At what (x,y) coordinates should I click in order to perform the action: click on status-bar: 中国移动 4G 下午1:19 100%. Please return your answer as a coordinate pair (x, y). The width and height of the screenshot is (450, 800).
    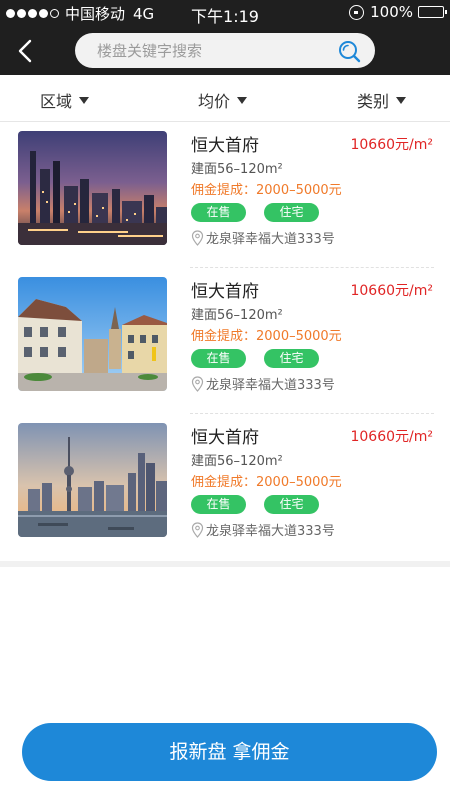
    Looking at the image, I should click on (225, 13).